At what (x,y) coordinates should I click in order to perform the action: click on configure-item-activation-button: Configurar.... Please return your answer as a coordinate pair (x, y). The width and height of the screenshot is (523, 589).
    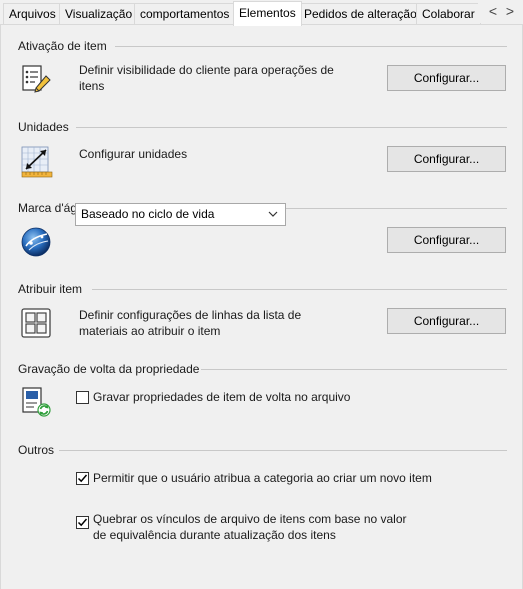
    Looking at the image, I should click on (446, 78).